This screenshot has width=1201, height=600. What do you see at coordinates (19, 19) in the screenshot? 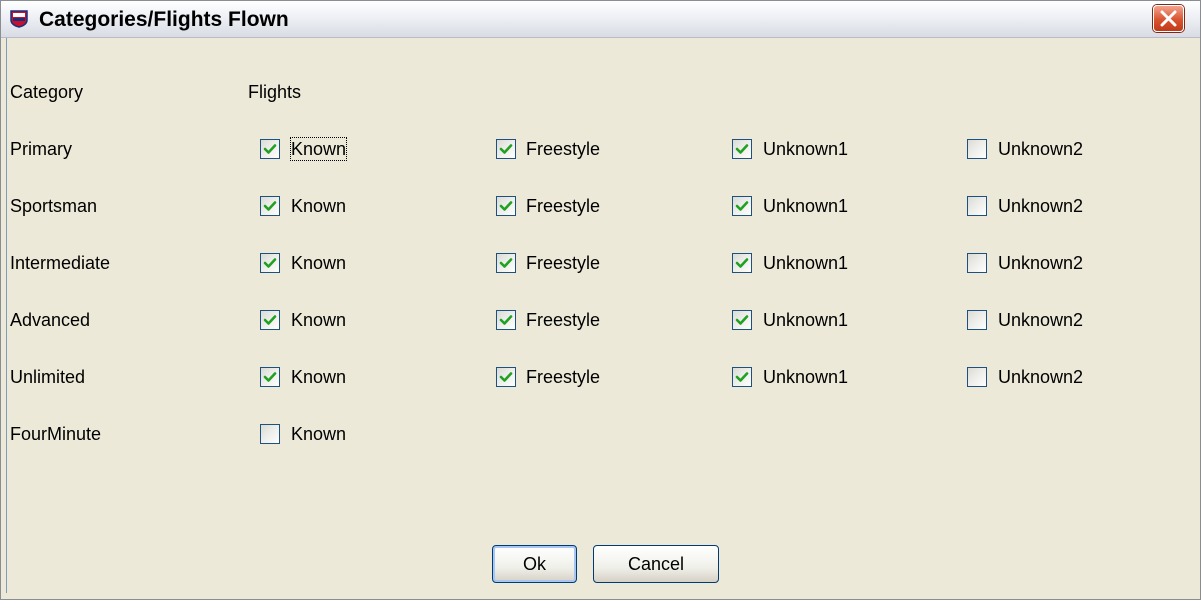
I see `app-logo-icon` at bounding box center [19, 19].